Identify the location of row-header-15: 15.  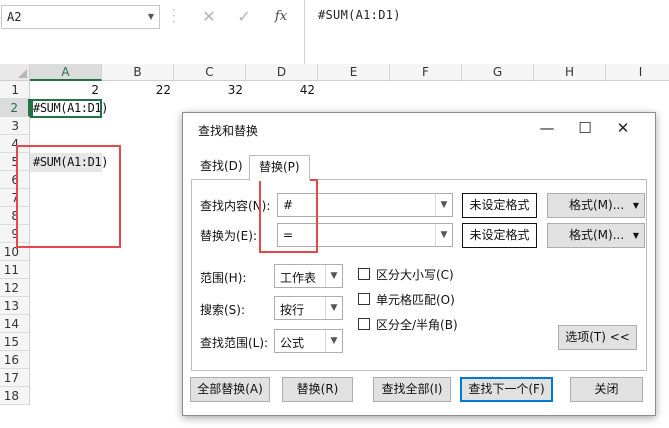
(15, 342).